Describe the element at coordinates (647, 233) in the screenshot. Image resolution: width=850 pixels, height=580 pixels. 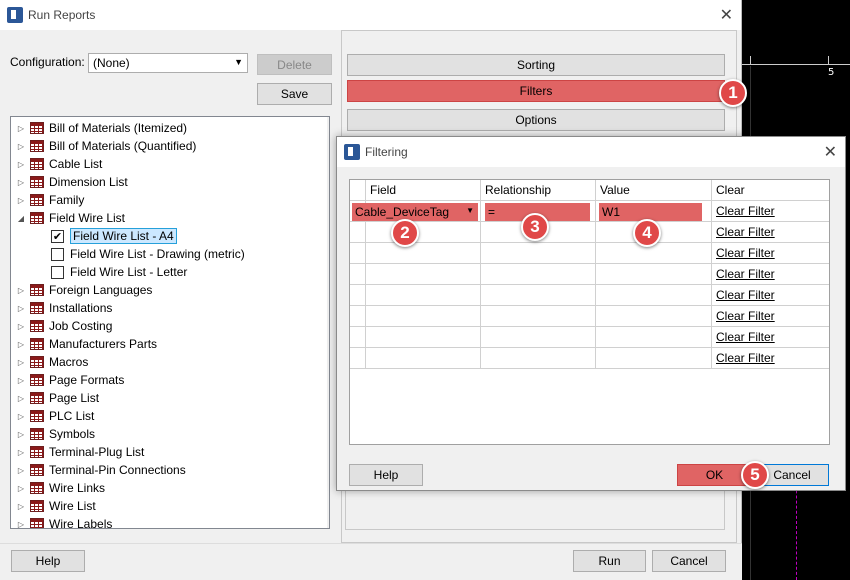
I see `step-badge-4: 4` at that location.